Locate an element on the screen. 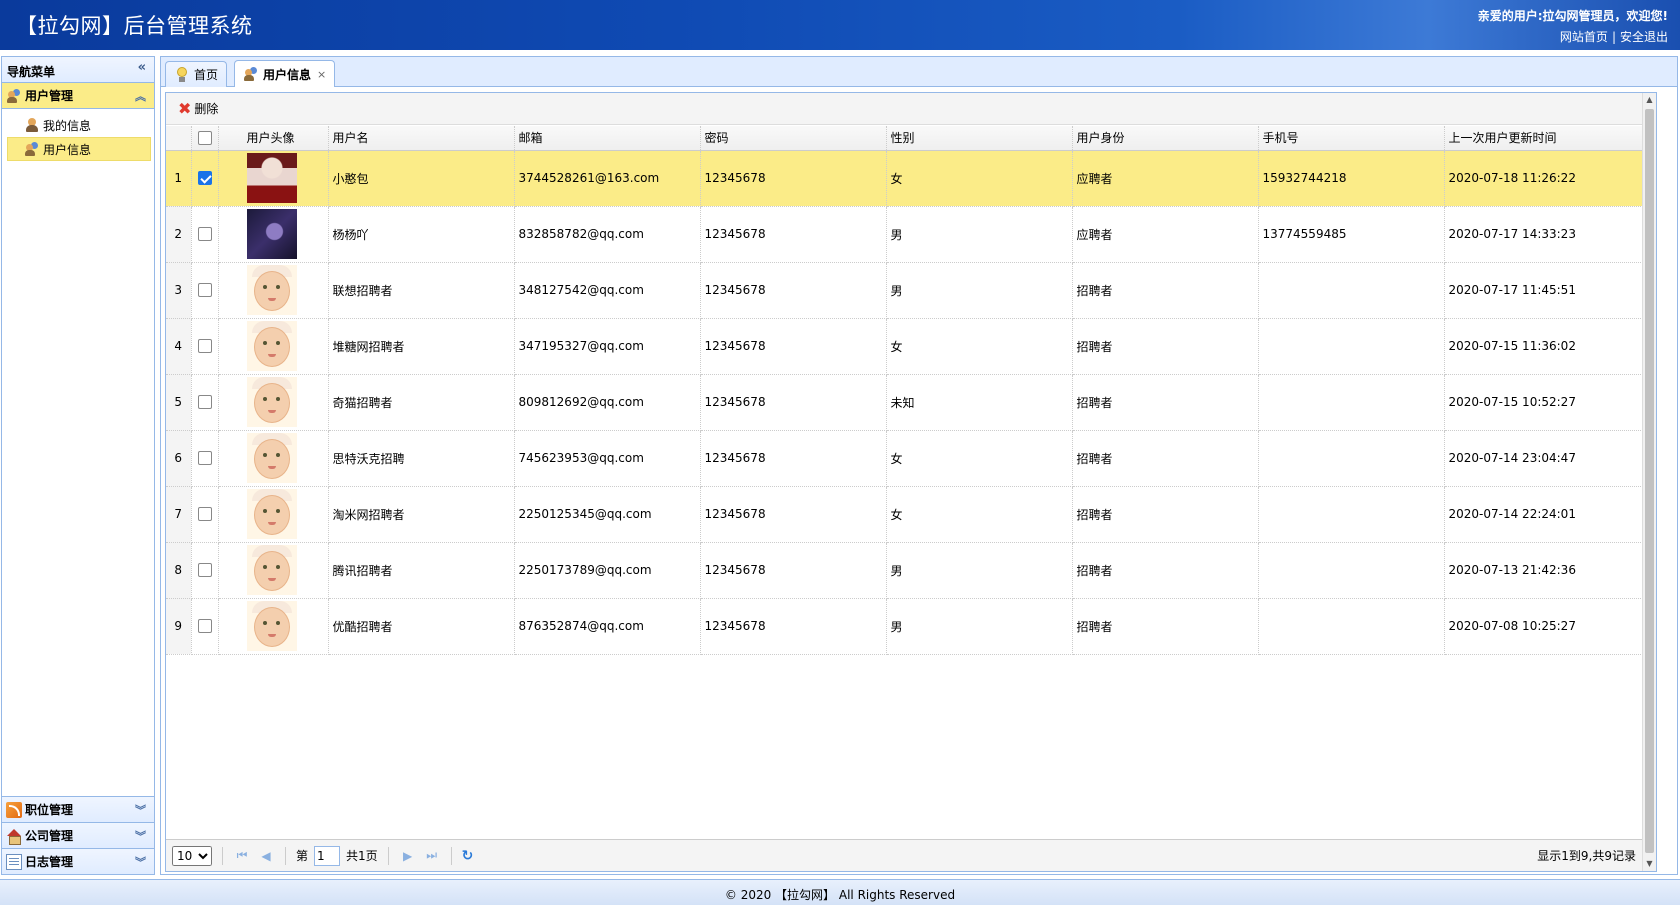  header: 【拉勾网】后台管理系统 亲爱的用户:拉勾网管理员，欢迎您! 网站首页 | 安全退出 is located at coordinates (840, 25).